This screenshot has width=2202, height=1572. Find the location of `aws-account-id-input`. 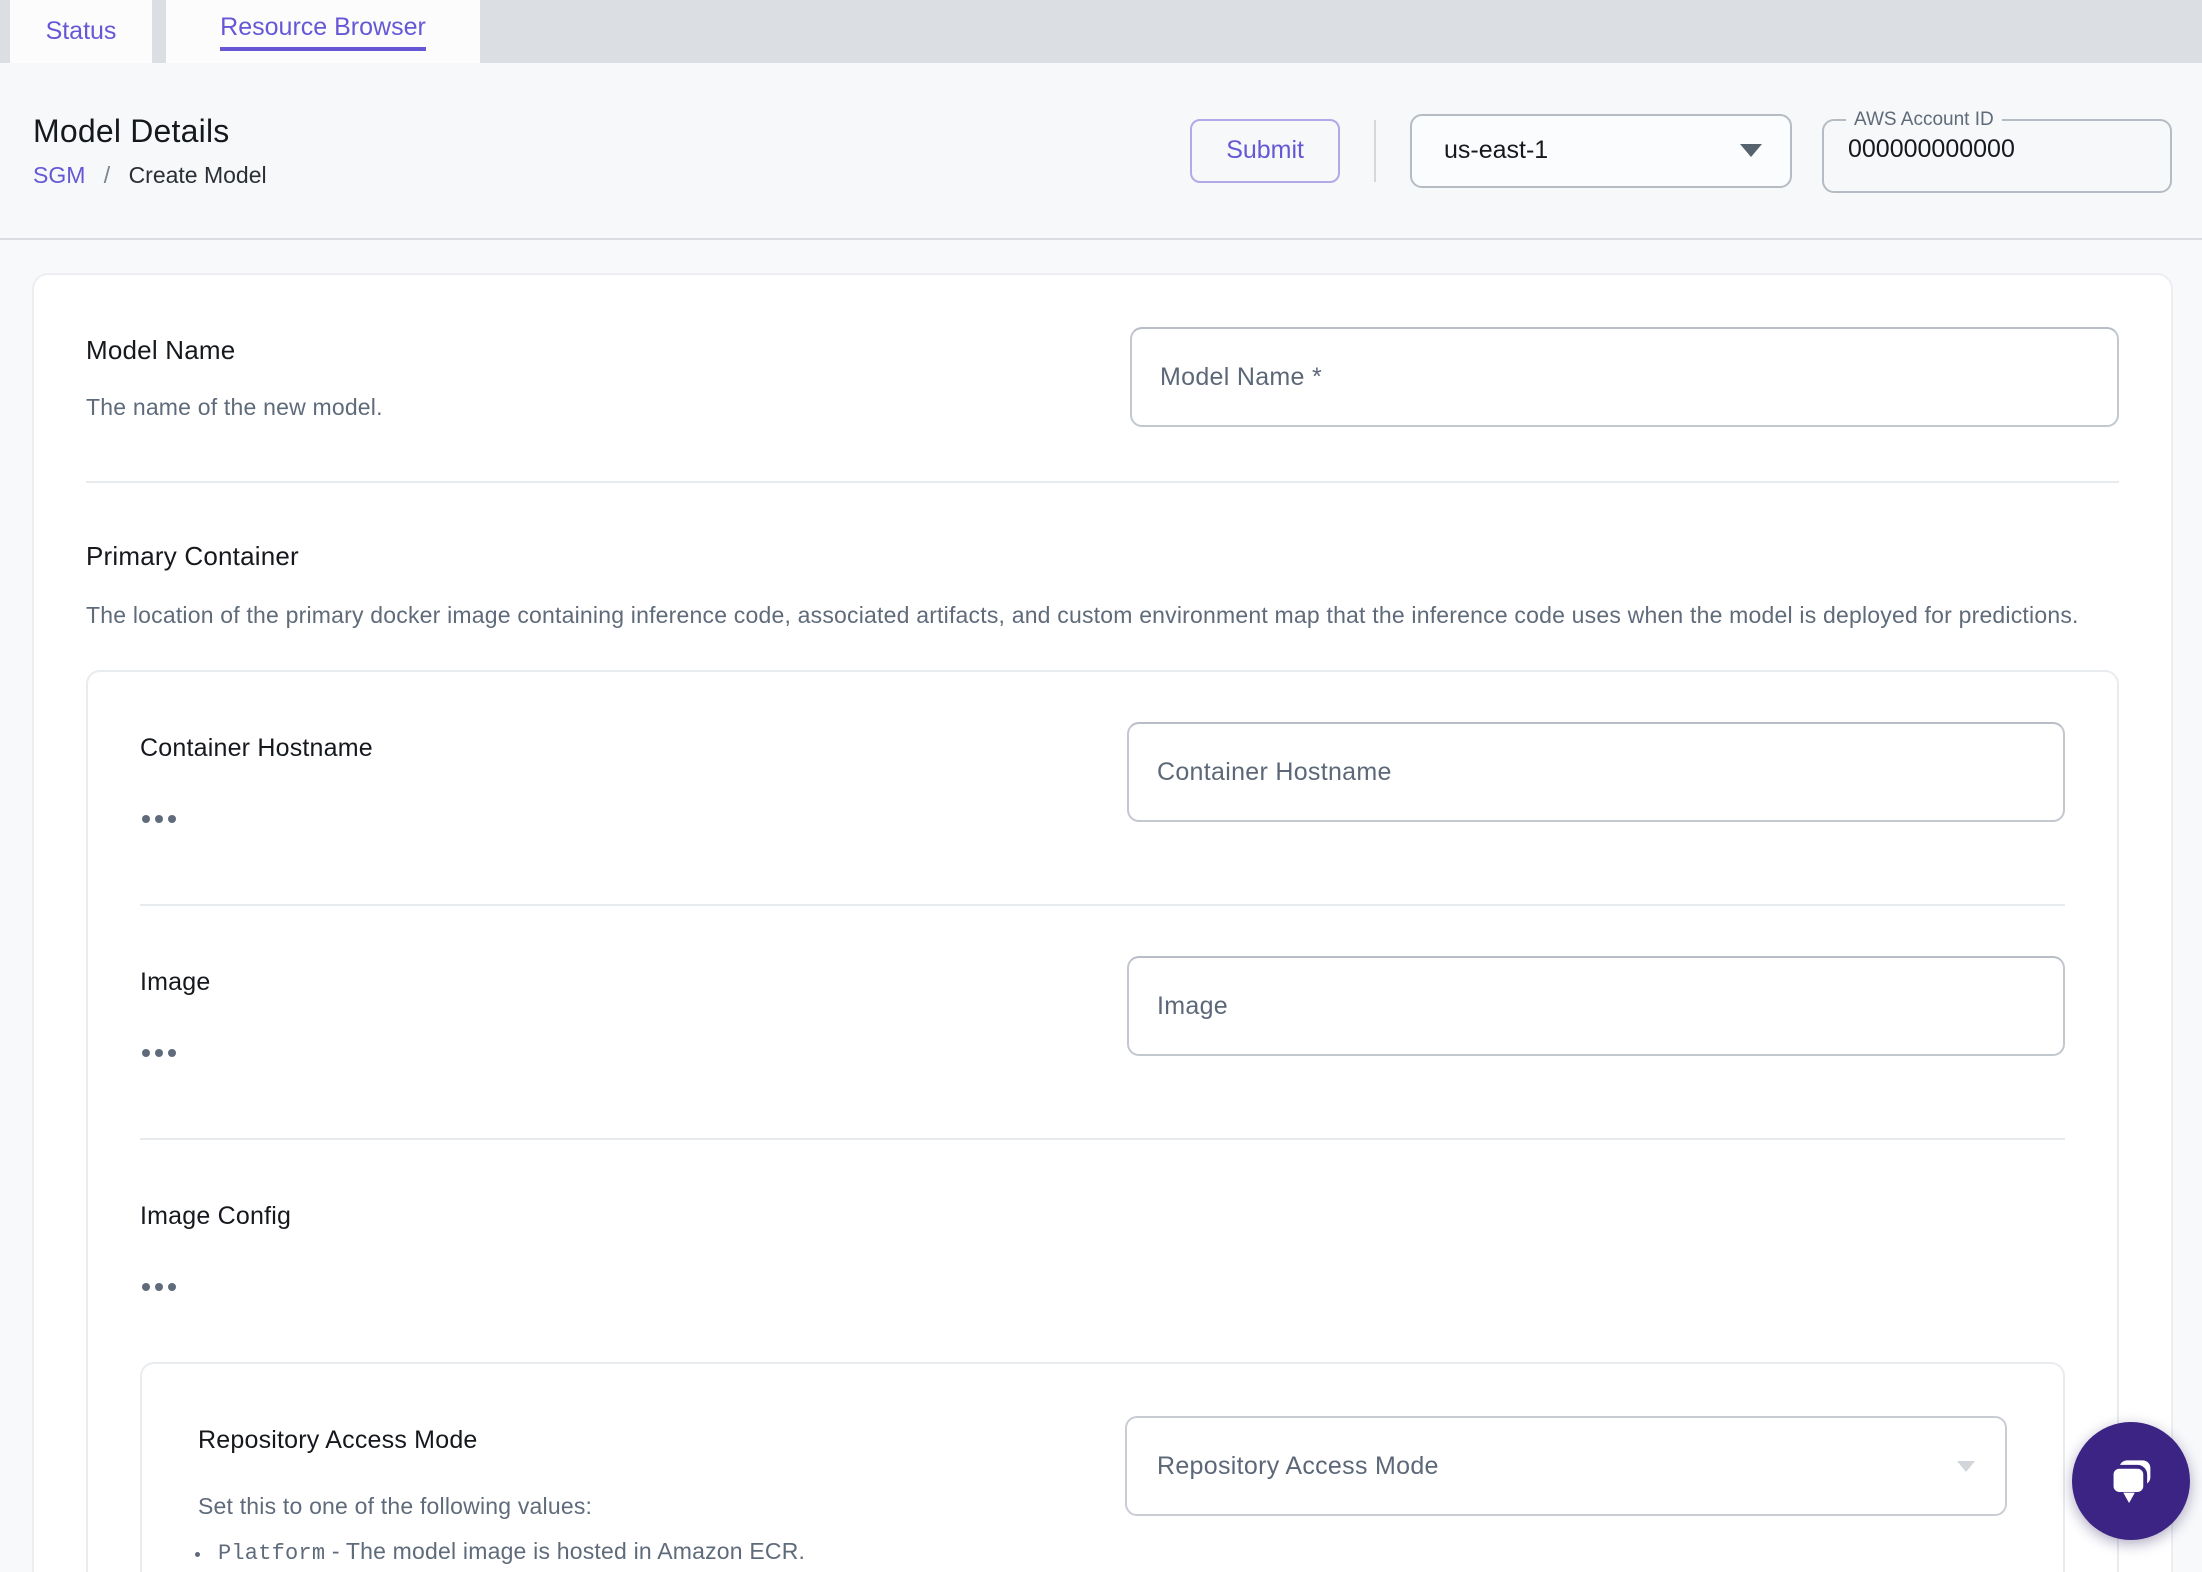

aws-account-id-input is located at coordinates (1997, 147).